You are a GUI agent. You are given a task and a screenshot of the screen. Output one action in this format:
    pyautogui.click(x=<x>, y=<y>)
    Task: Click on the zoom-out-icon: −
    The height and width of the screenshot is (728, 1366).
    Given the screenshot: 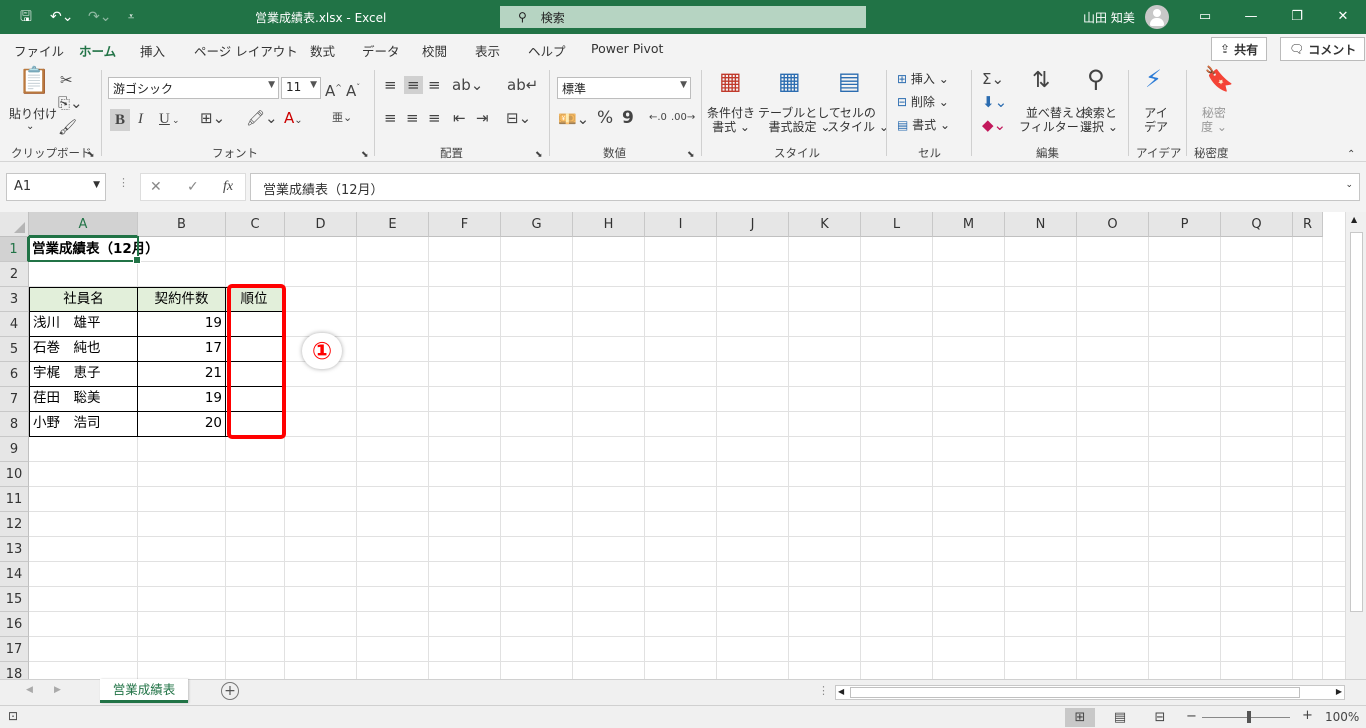 What is the action you would take?
    pyautogui.click(x=1191, y=716)
    